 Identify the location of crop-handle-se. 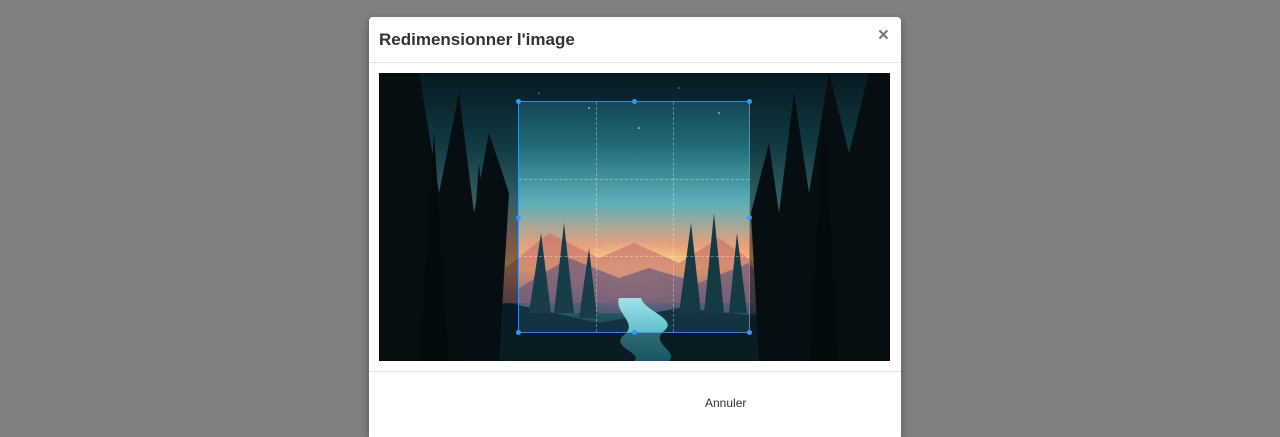
(749, 332).